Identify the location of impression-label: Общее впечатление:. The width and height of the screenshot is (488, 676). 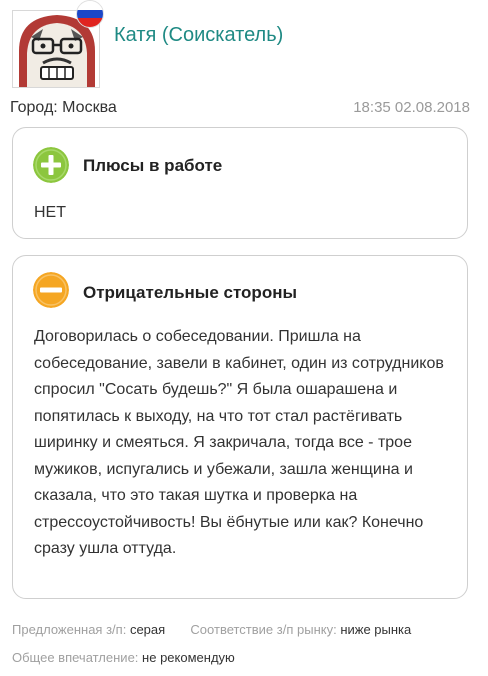
(75, 657).